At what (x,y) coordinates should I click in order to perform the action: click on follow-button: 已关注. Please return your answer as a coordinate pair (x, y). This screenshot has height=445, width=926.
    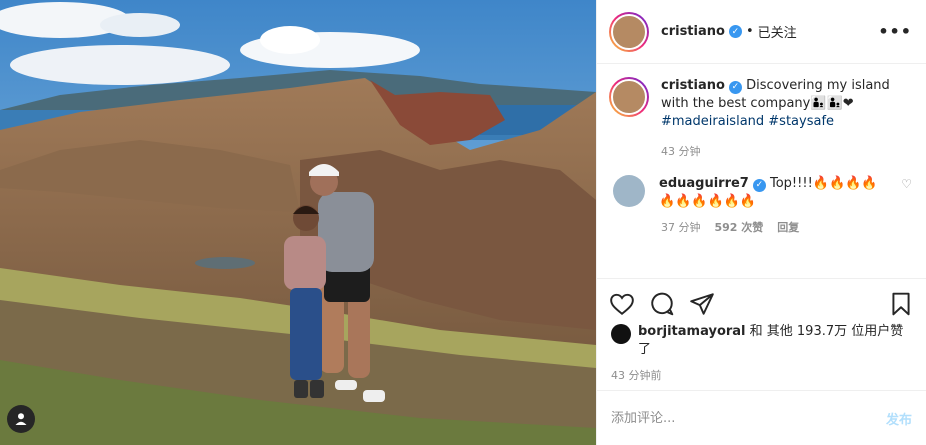
    Looking at the image, I should click on (777, 31).